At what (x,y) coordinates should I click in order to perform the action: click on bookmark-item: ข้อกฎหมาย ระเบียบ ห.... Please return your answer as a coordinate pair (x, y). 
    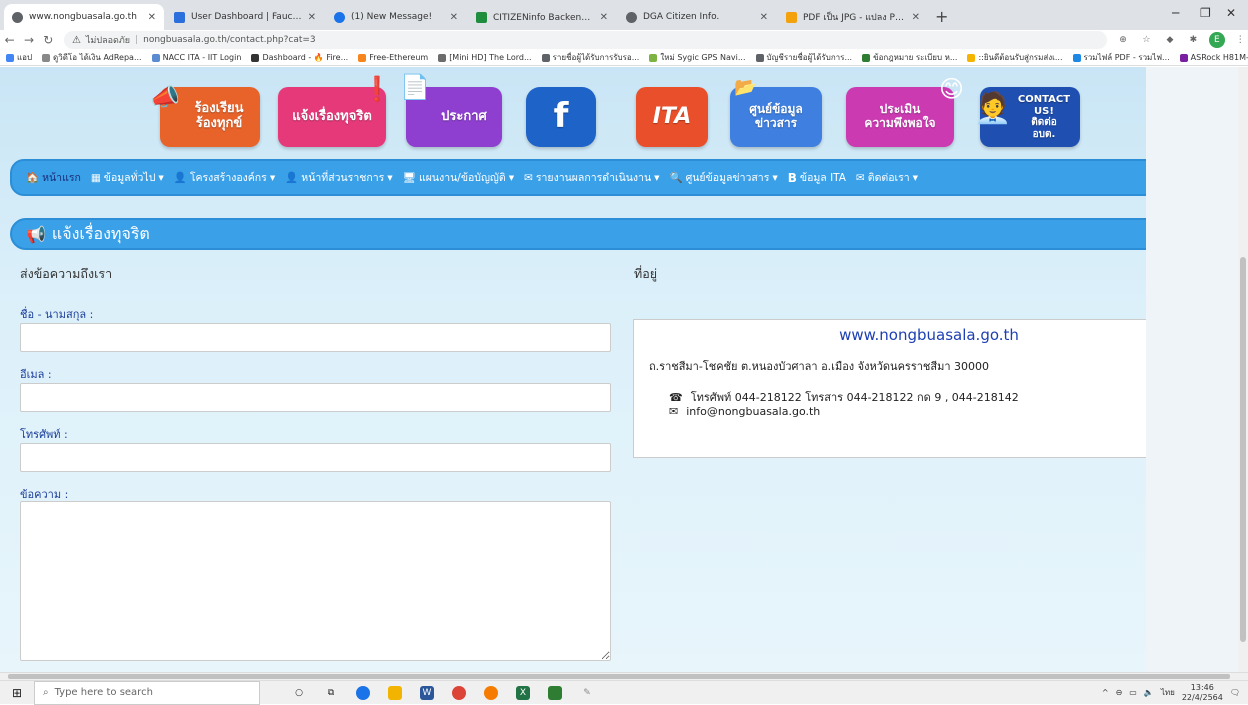
    Looking at the image, I should click on (909, 57).